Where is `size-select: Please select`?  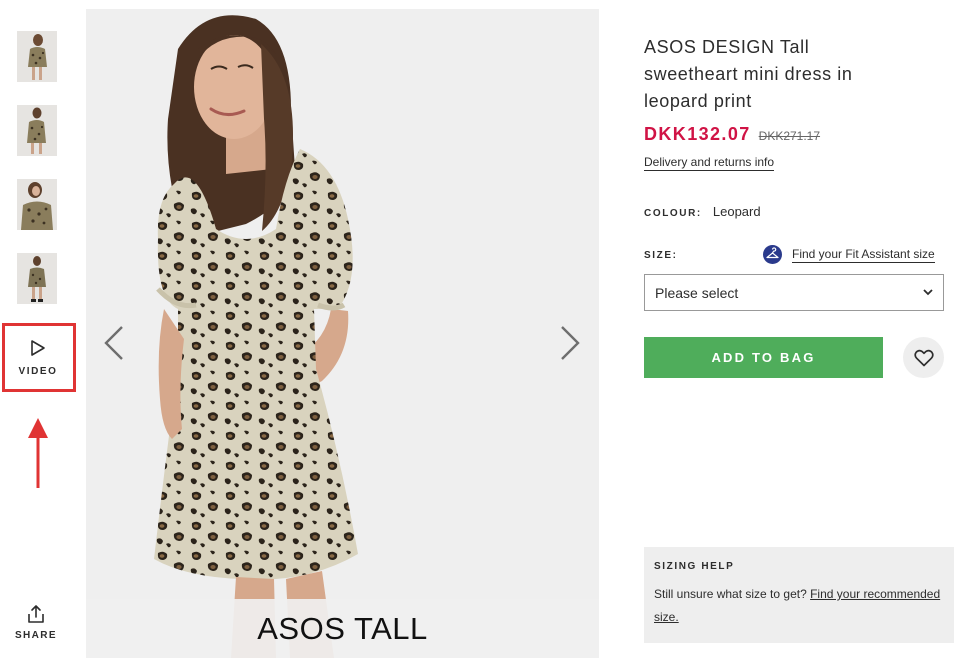 size-select: Please select is located at coordinates (794, 292).